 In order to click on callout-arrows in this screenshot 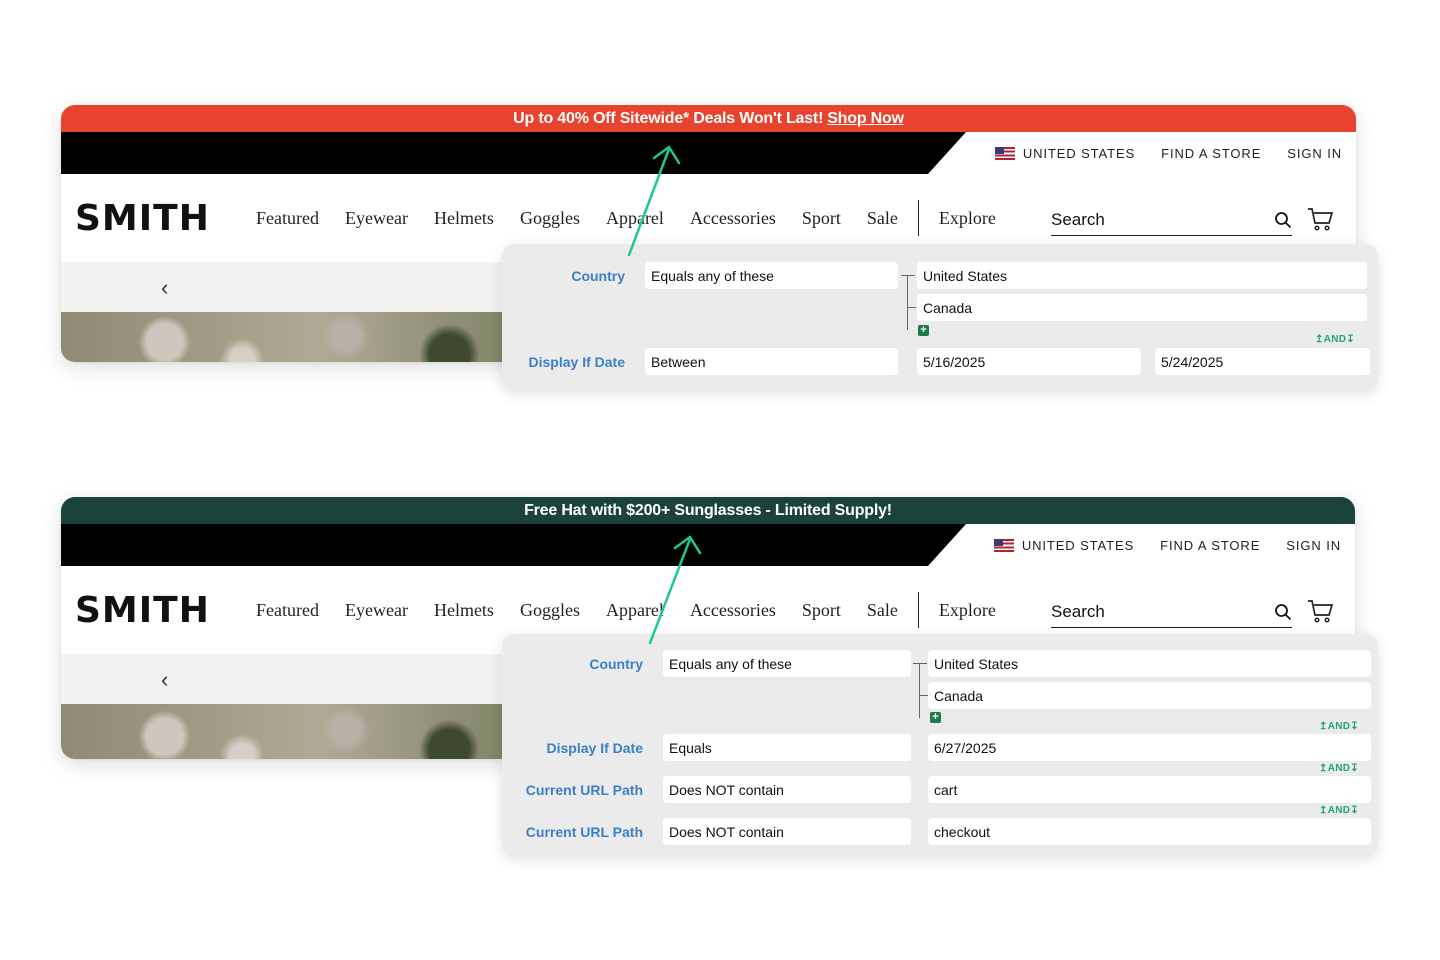, I will do `click(664, 395)`.